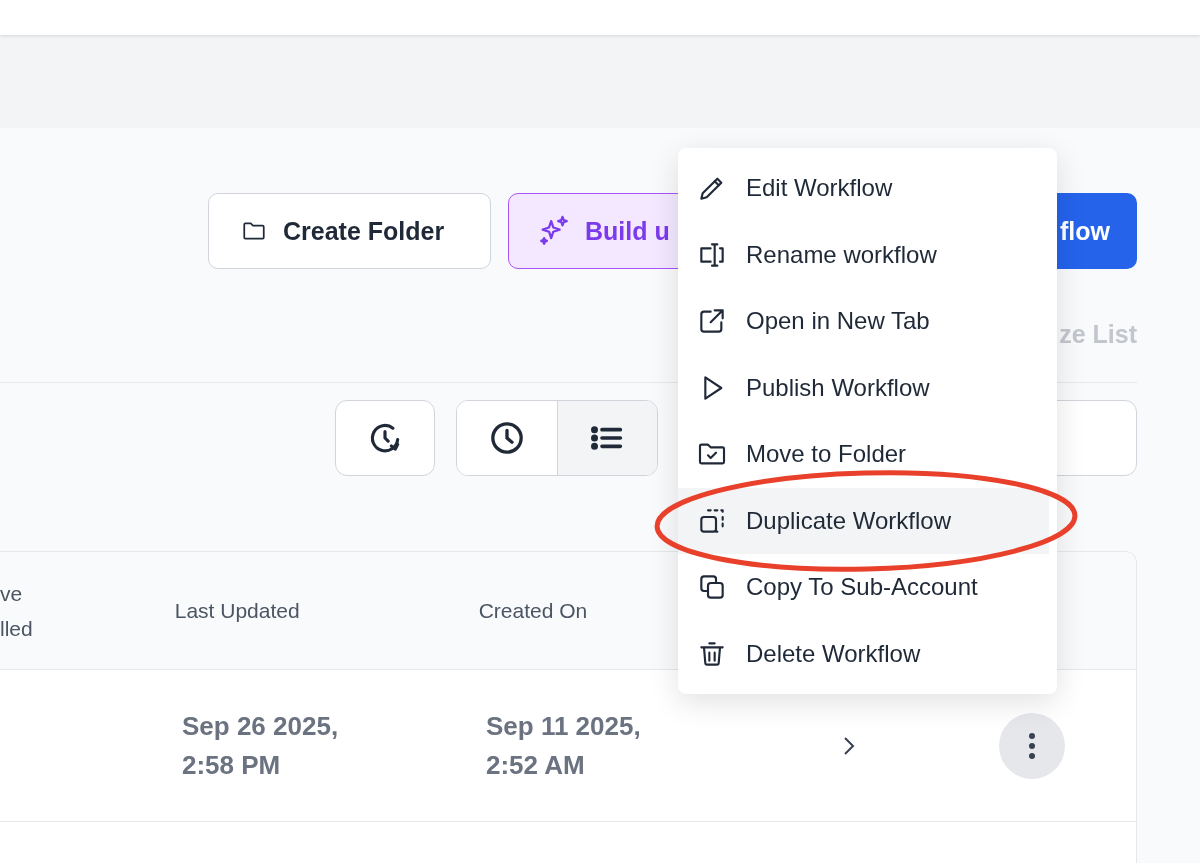 The image size is (1200, 863). I want to click on history-button, so click(385, 438).